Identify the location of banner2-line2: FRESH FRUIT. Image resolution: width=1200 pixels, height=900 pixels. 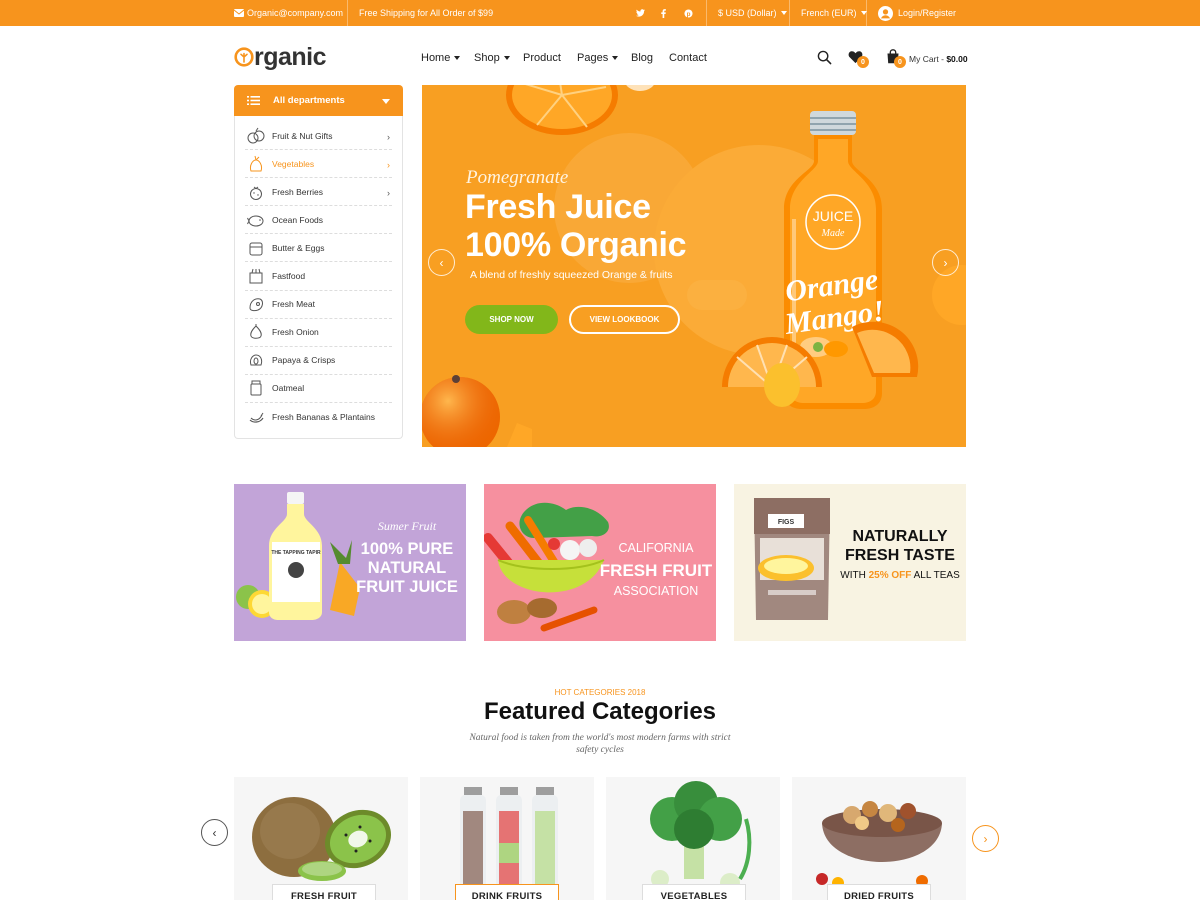
(656, 570).